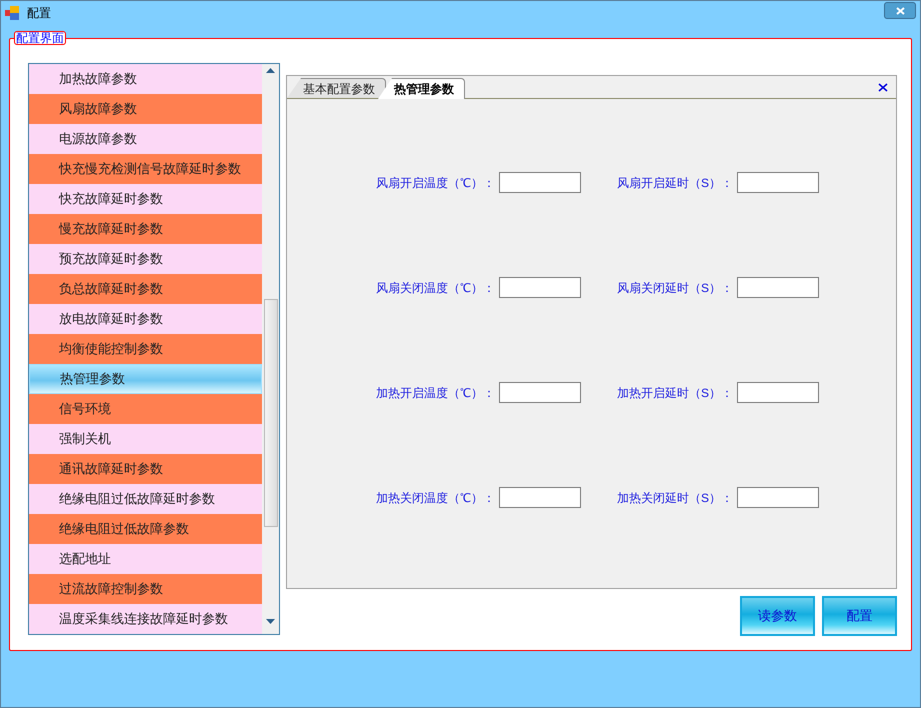  What do you see at coordinates (675, 498) in the screenshot?
I see `field-label: 加热关闭延时（S）：` at bounding box center [675, 498].